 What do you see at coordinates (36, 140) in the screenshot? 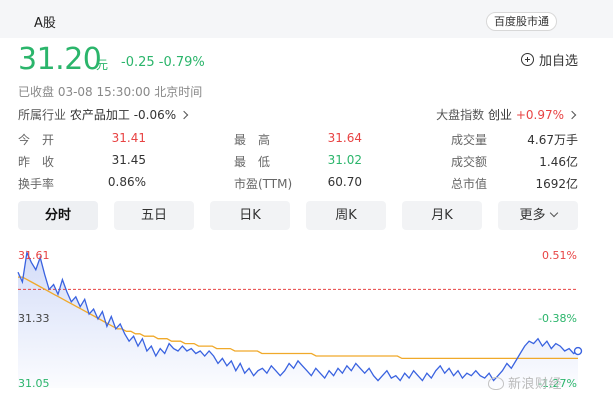
I see `stat-label-open: 今 开` at bounding box center [36, 140].